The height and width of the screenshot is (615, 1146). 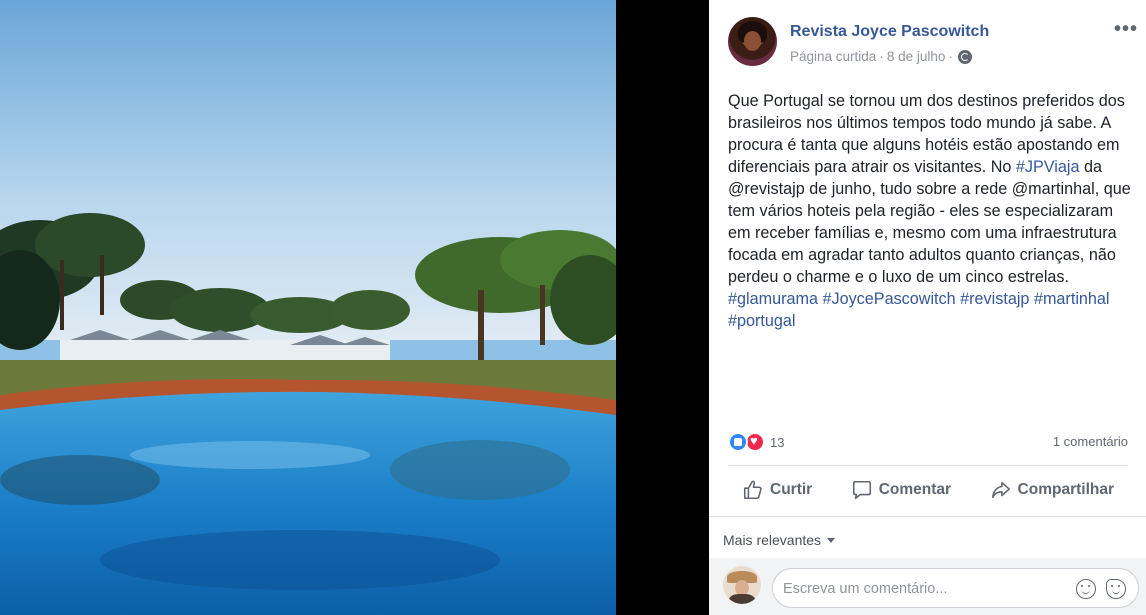 I want to click on like-reaction-icon, so click(x=738, y=442).